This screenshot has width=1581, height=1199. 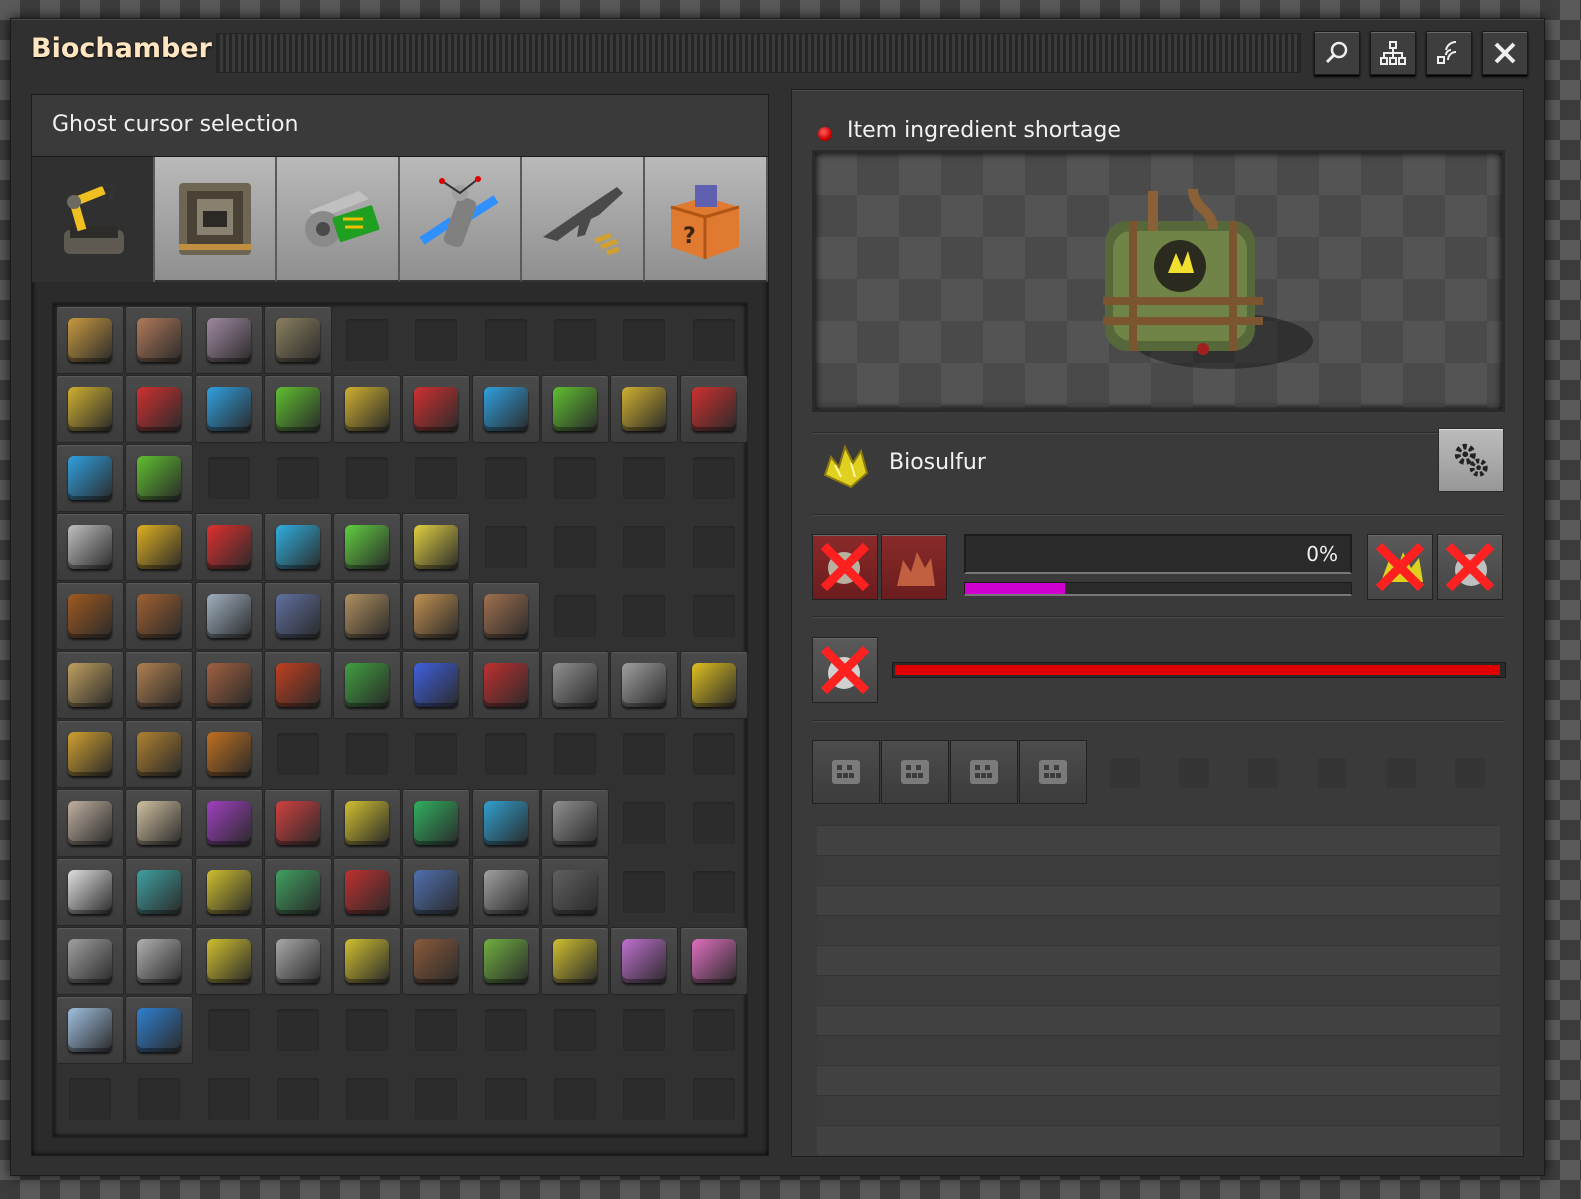 I want to click on result-slot-biosulfur, so click(x=1400, y=567).